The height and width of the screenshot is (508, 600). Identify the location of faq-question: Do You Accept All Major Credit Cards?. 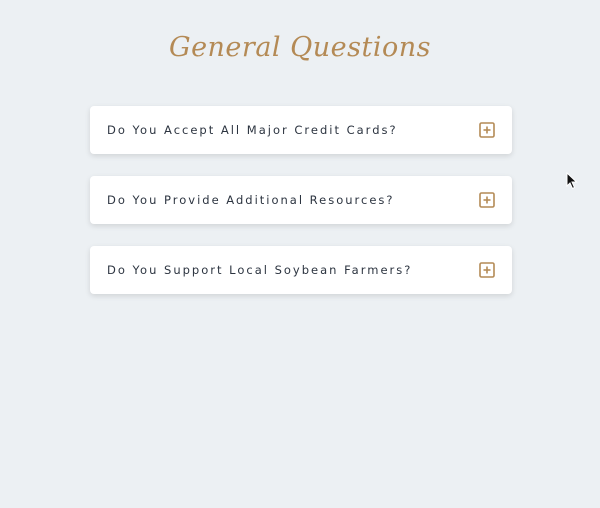
(252, 130).